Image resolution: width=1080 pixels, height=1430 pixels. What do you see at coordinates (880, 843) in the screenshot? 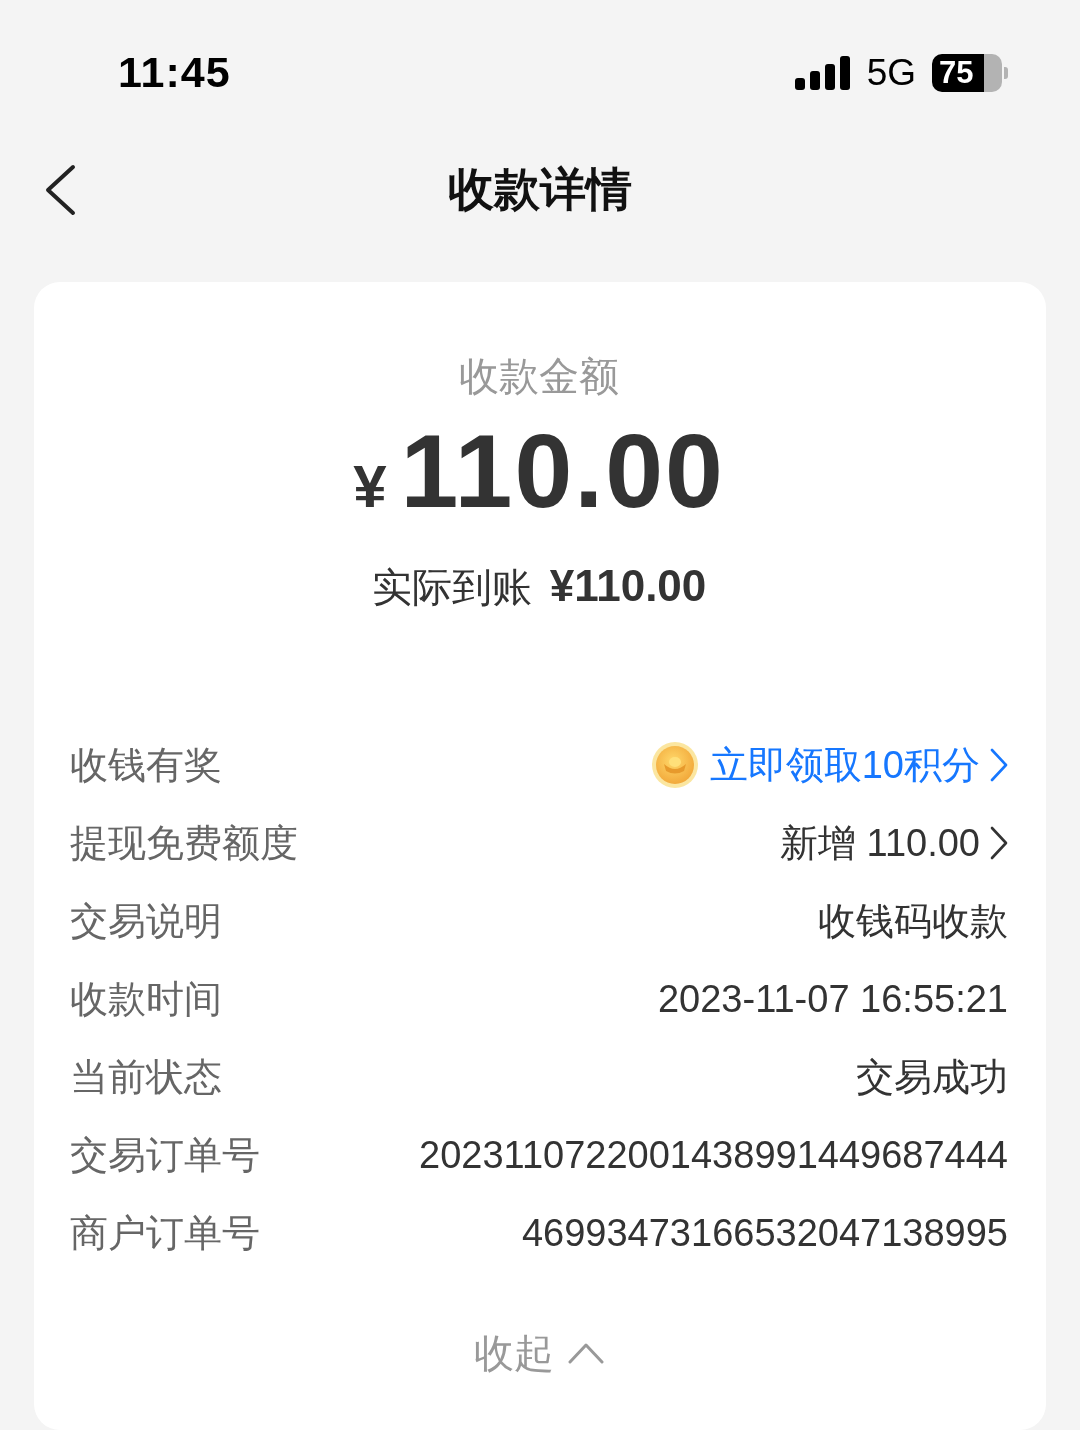
I see `detail-value-link: 新增 110.00` at bounding box center [880, 843].